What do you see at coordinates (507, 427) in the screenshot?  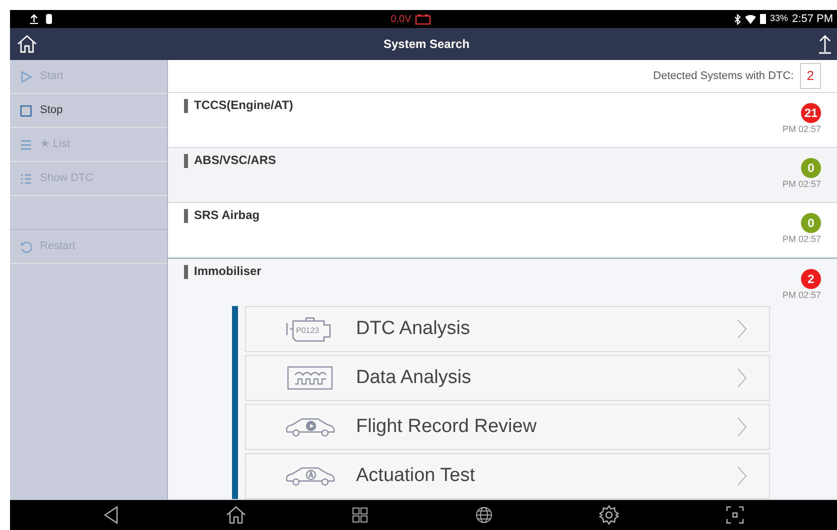 I see `function-menu-item: Flight Record Review` at bounding box center [507, 427].